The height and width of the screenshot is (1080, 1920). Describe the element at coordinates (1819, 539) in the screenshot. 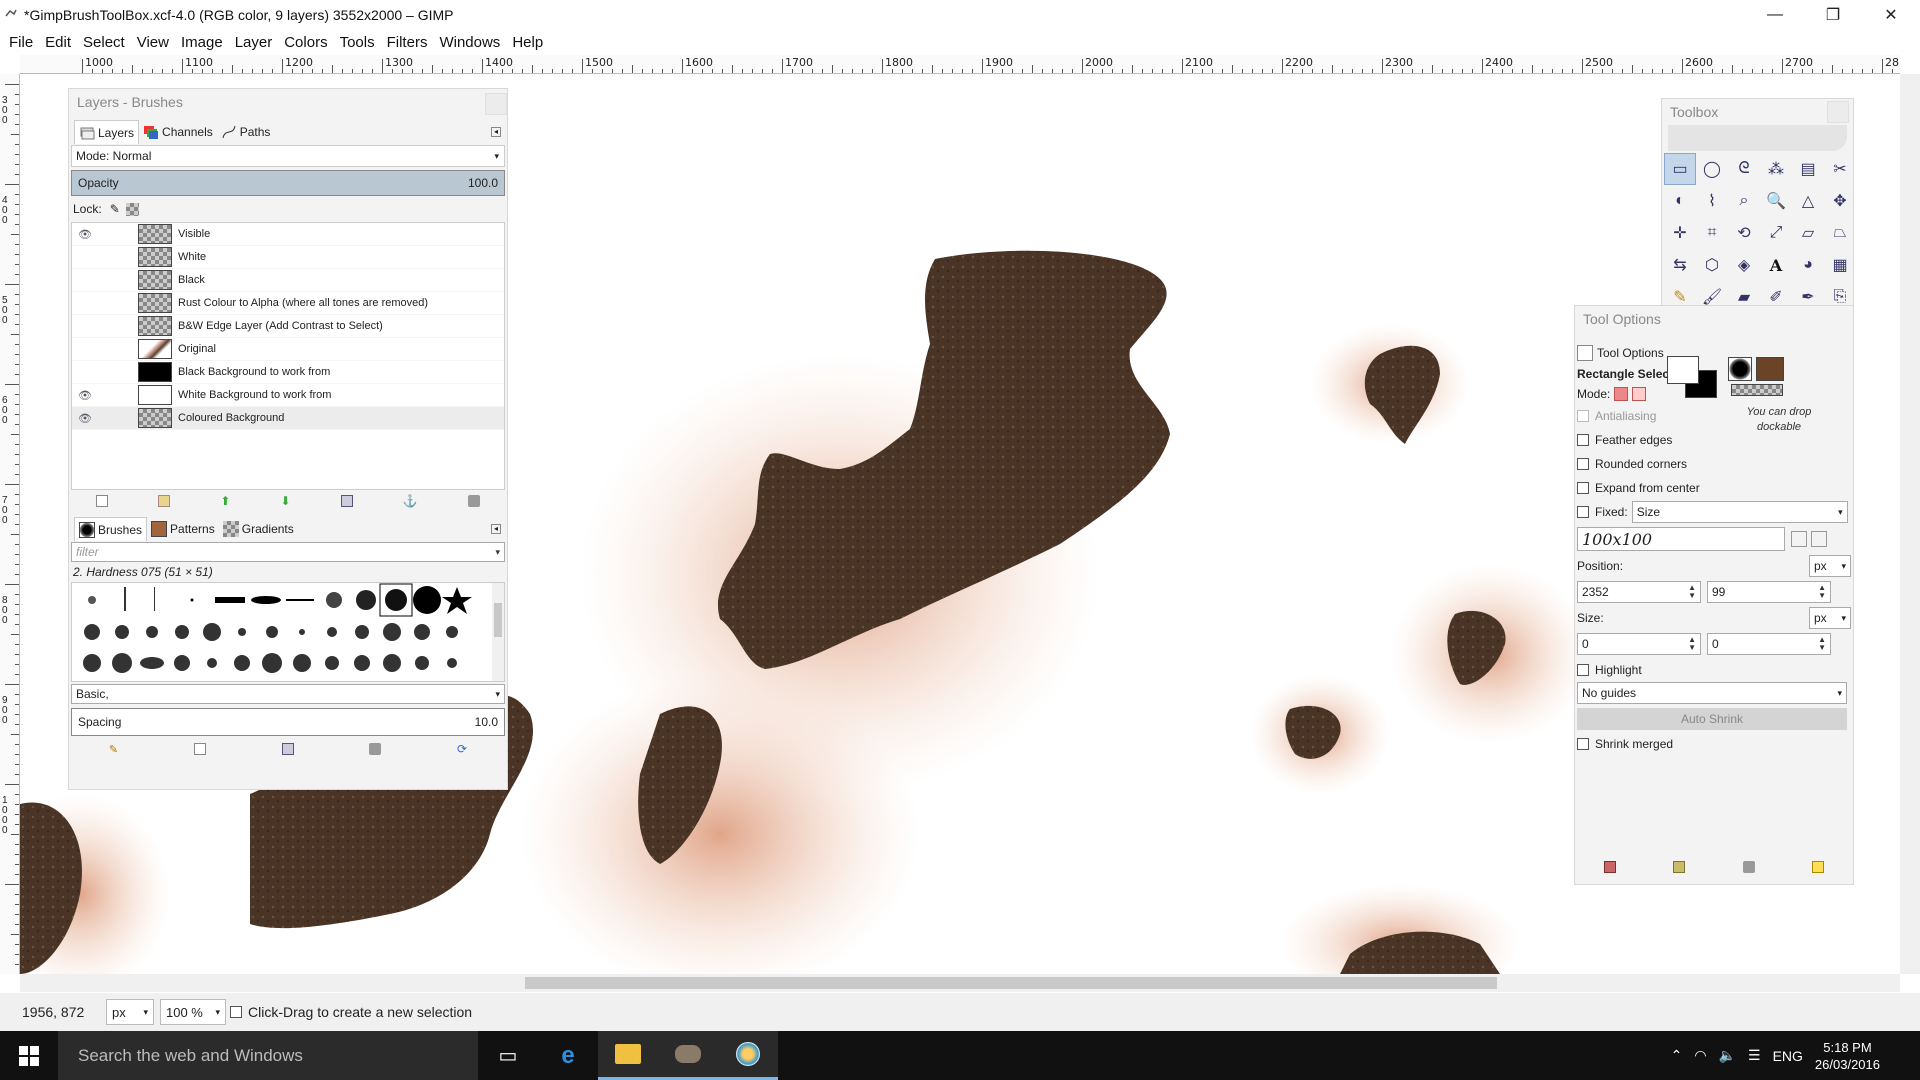

I see `landscape-icon` at that location.